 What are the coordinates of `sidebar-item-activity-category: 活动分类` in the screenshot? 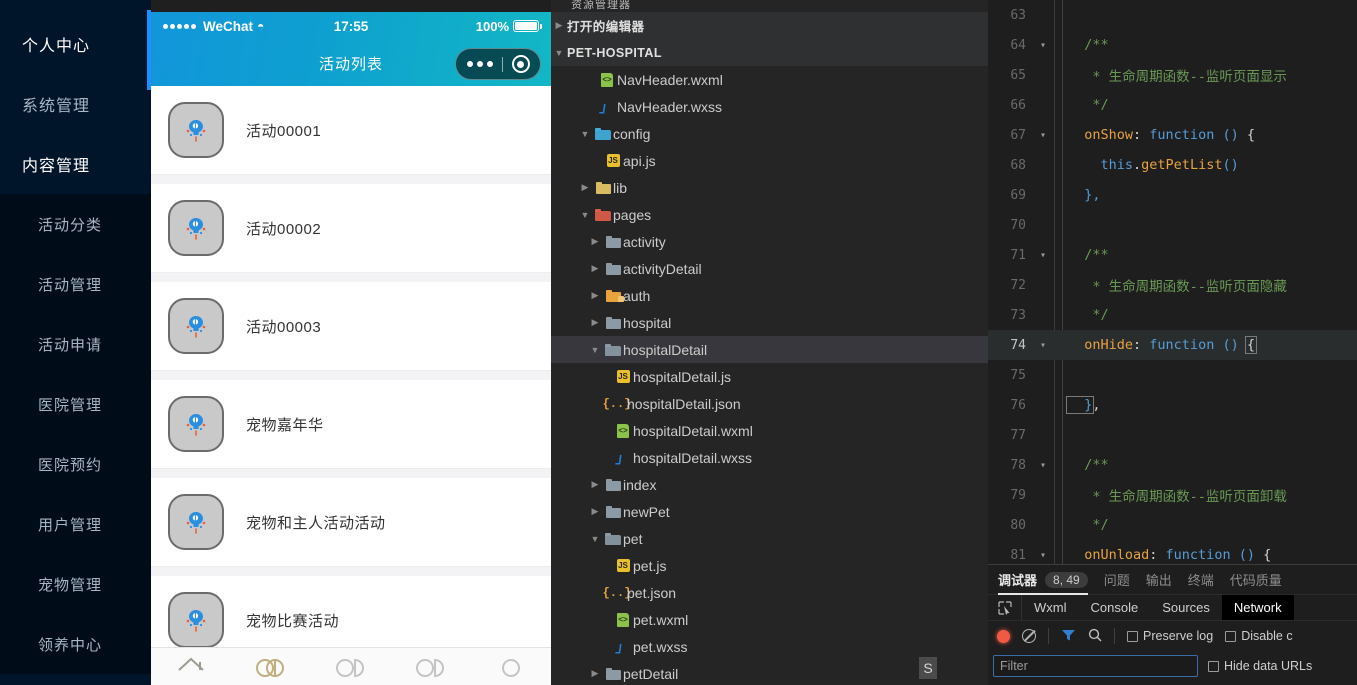 It's located at (75, 224).